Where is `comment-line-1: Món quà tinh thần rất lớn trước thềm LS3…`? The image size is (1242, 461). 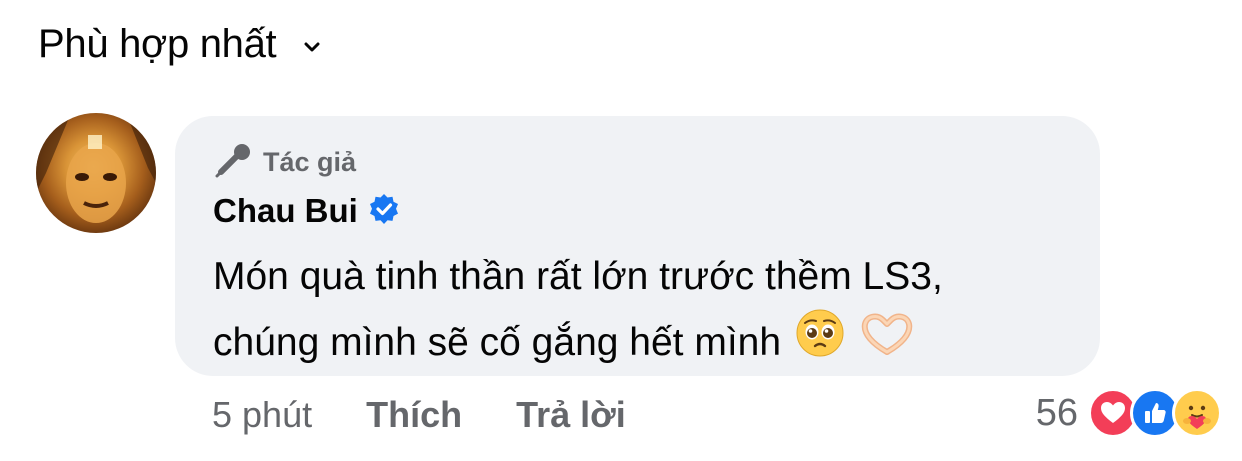 comment-line-1: Món quà tinh thần rất lớn trước thềm LS3… is located at coordinates (578, 276).